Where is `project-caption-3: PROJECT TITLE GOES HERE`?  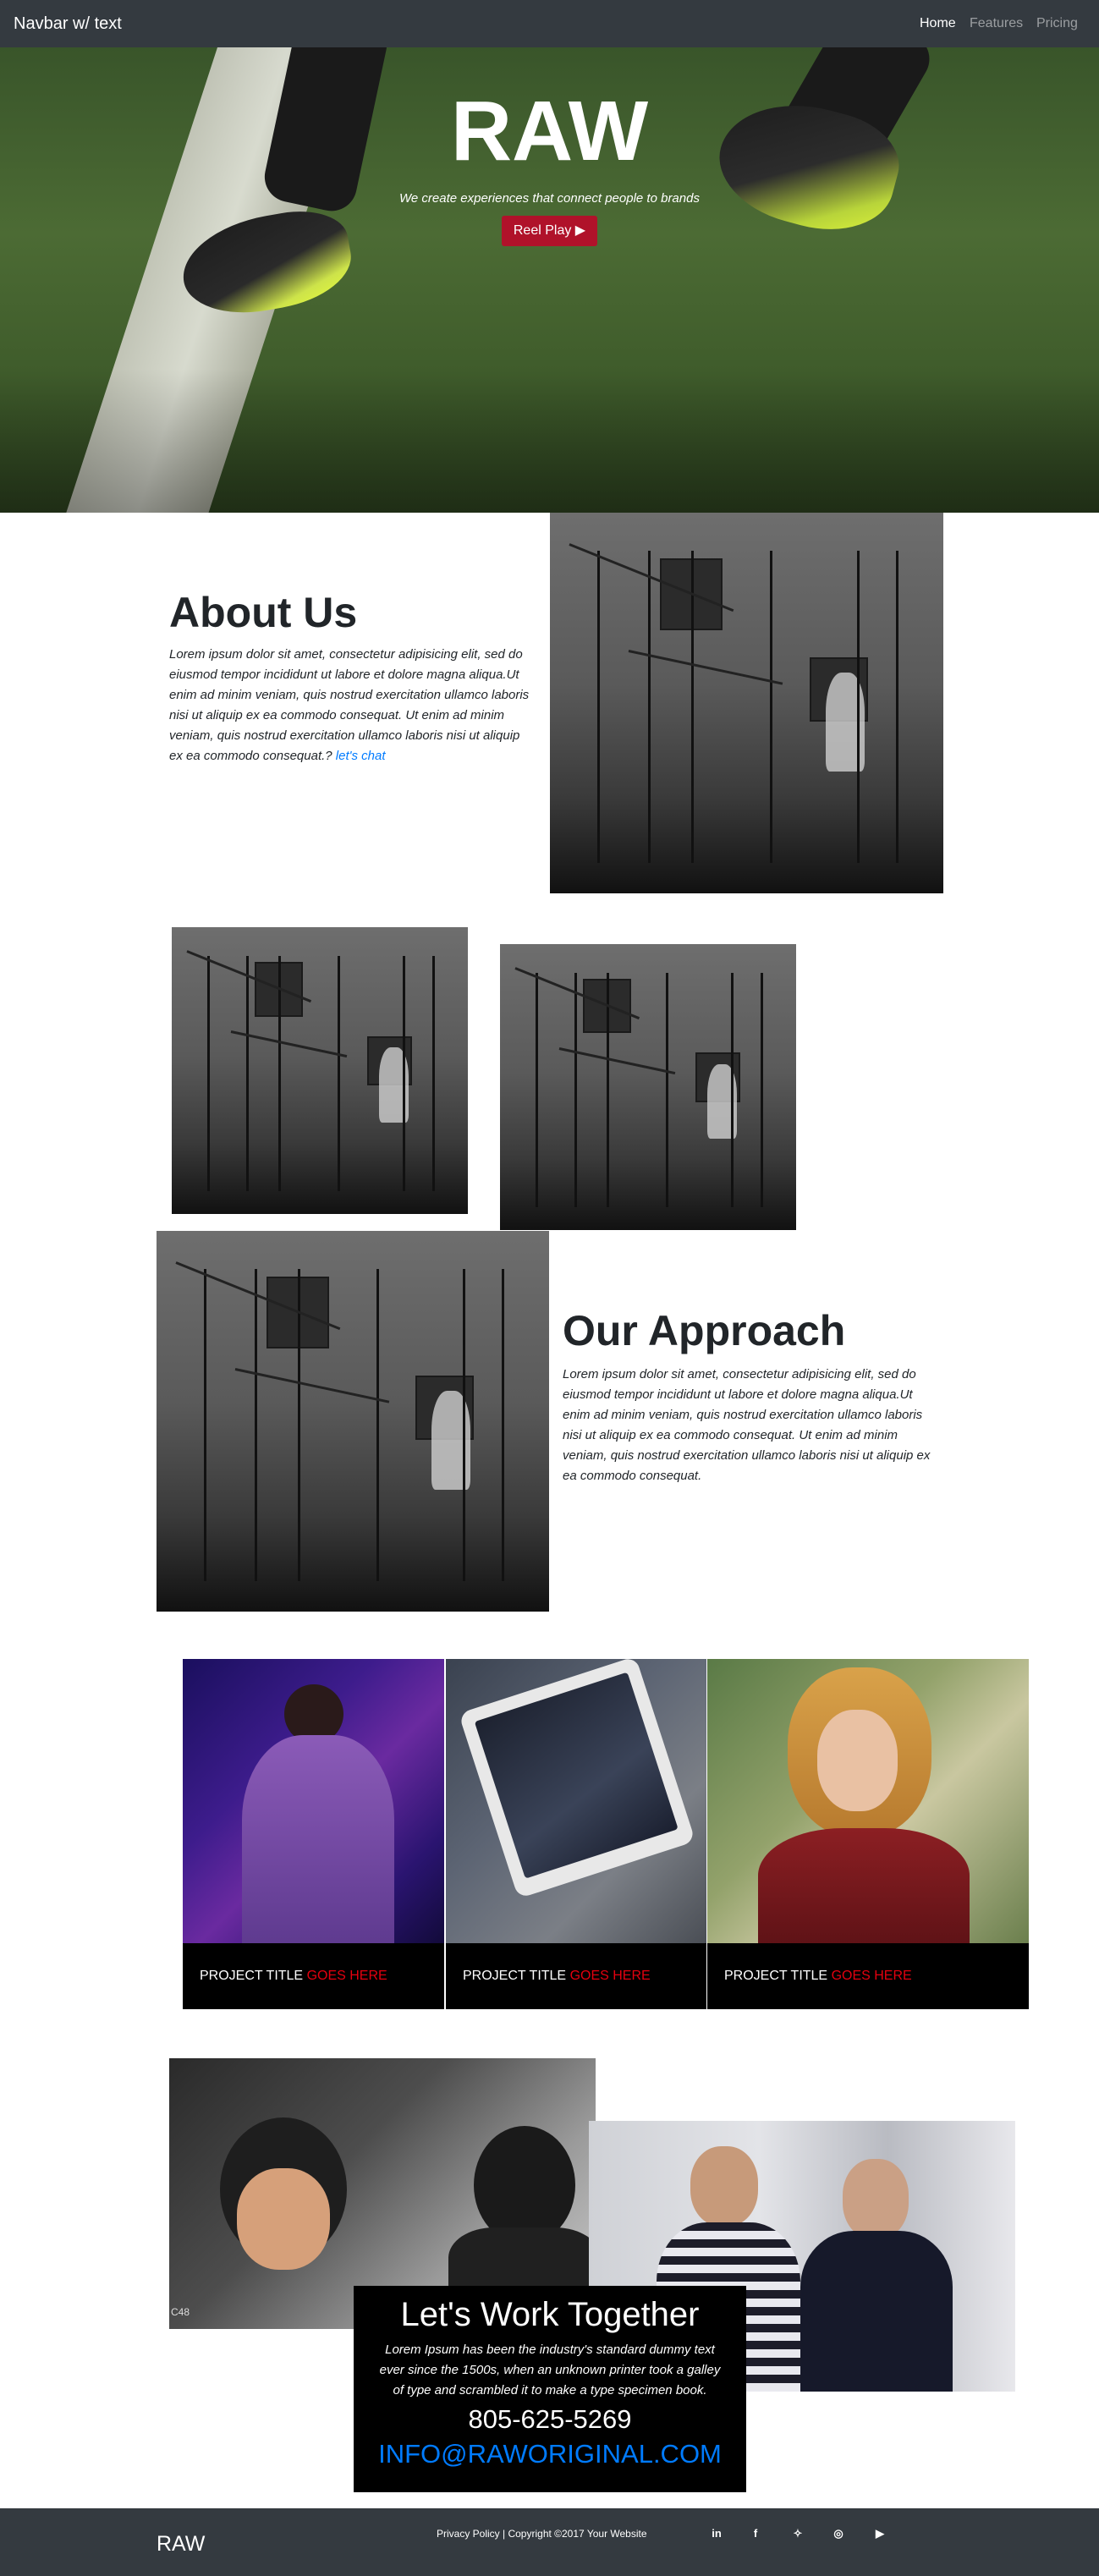
project-caption-3: PROJECT TITLE GOES HERE is located at coordinates (868, 1976).